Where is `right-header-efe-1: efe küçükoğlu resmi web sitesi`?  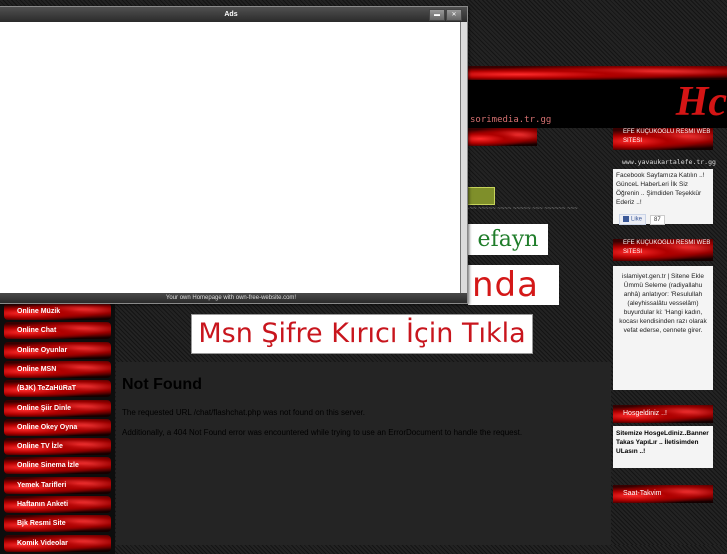 right-header-efe-1: efe küçükoğlu resmi web sitesi is located at coordinates (663, 139).